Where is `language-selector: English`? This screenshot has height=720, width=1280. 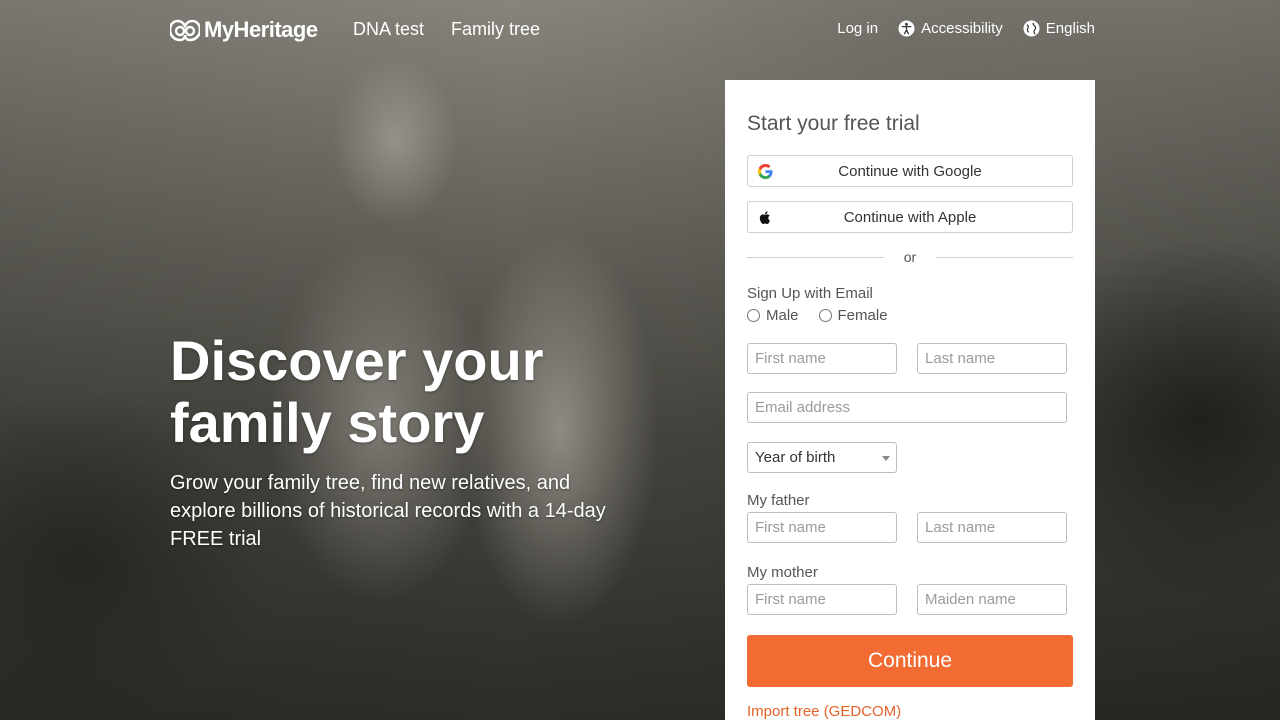
language-selector: English is located at coordinates (1059, 28).